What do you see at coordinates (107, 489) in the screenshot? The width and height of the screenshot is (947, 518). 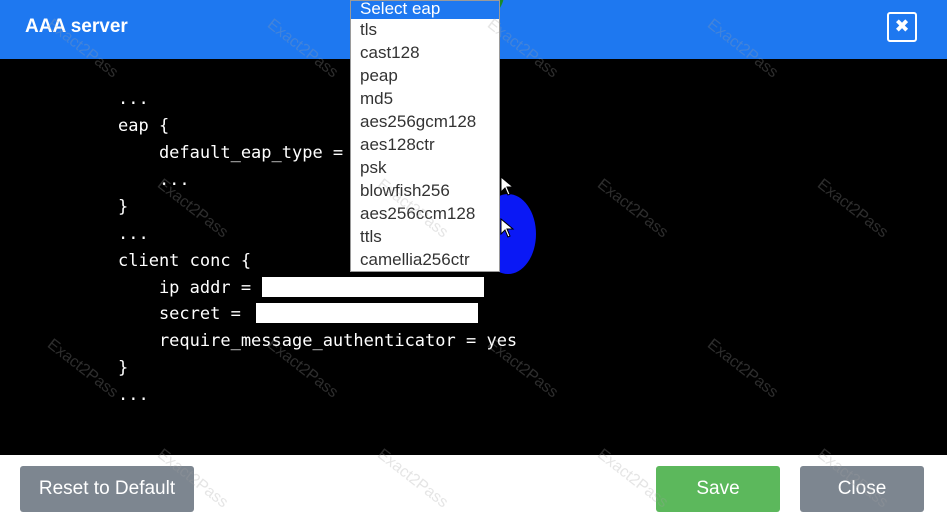 I see `reset-to-default-button: Reset to Default` at bounding box center [107, 489].